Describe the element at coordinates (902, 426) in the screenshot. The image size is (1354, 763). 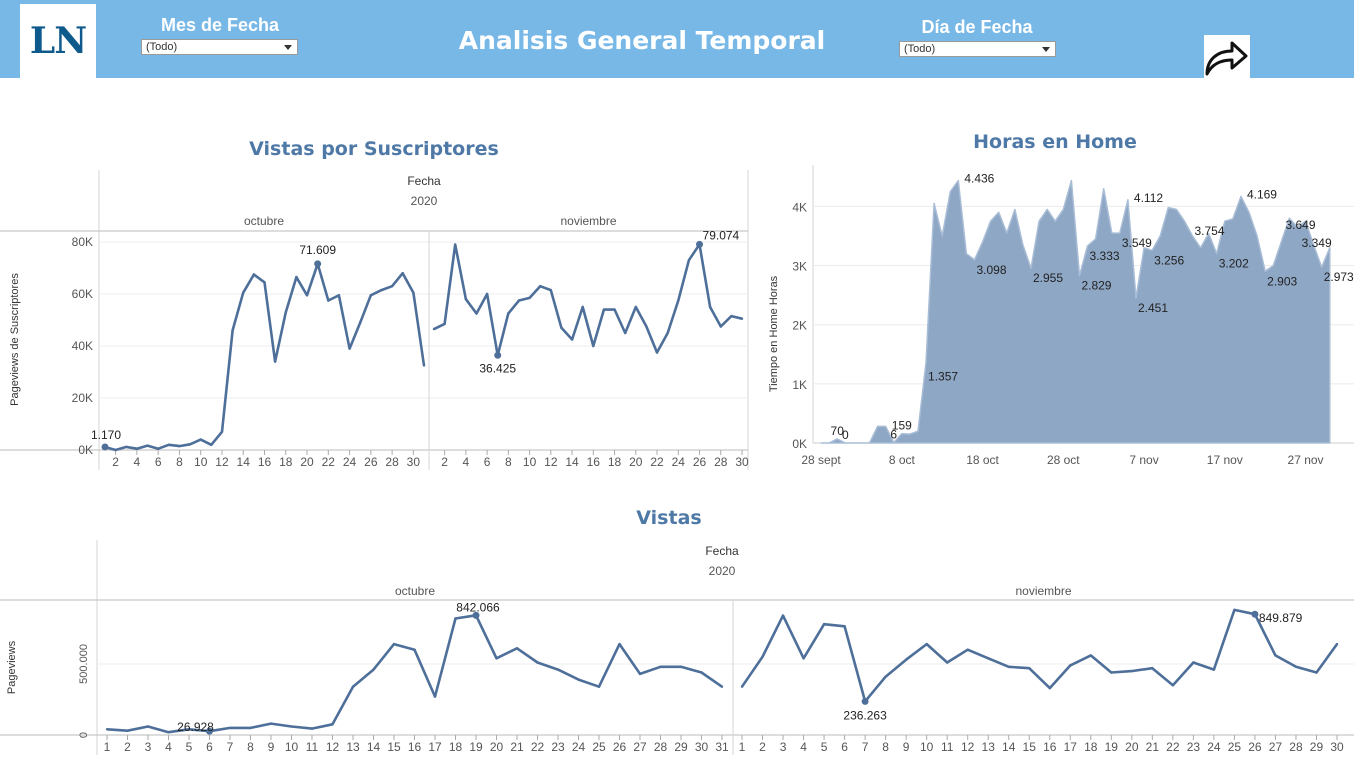
I see `data-label: 159` at that location.